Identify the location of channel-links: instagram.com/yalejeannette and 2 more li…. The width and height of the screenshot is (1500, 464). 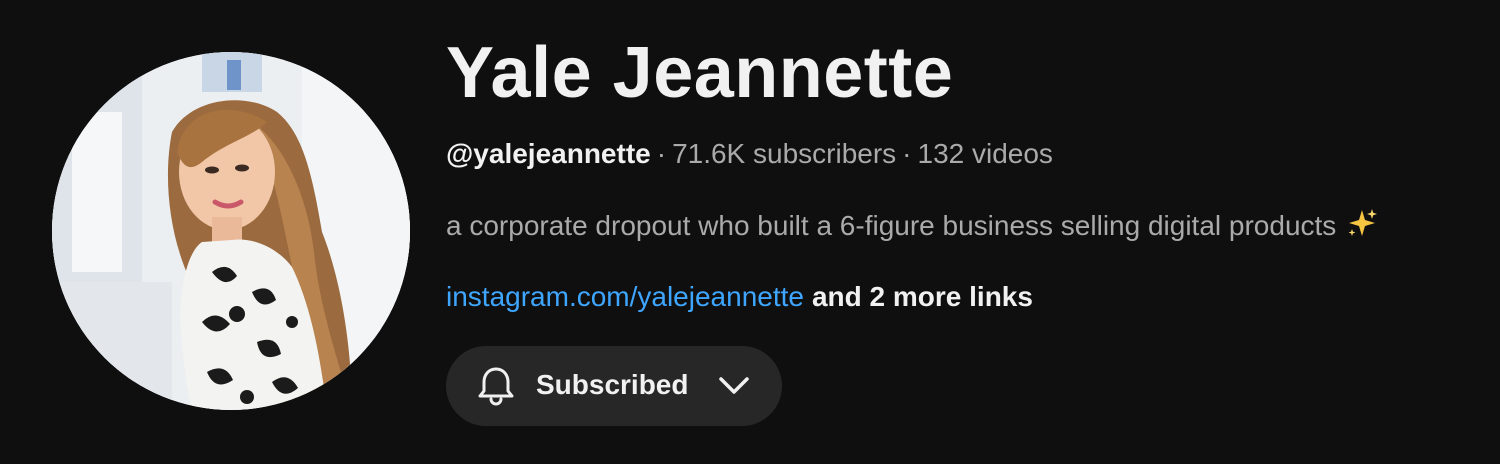
(739, 297).